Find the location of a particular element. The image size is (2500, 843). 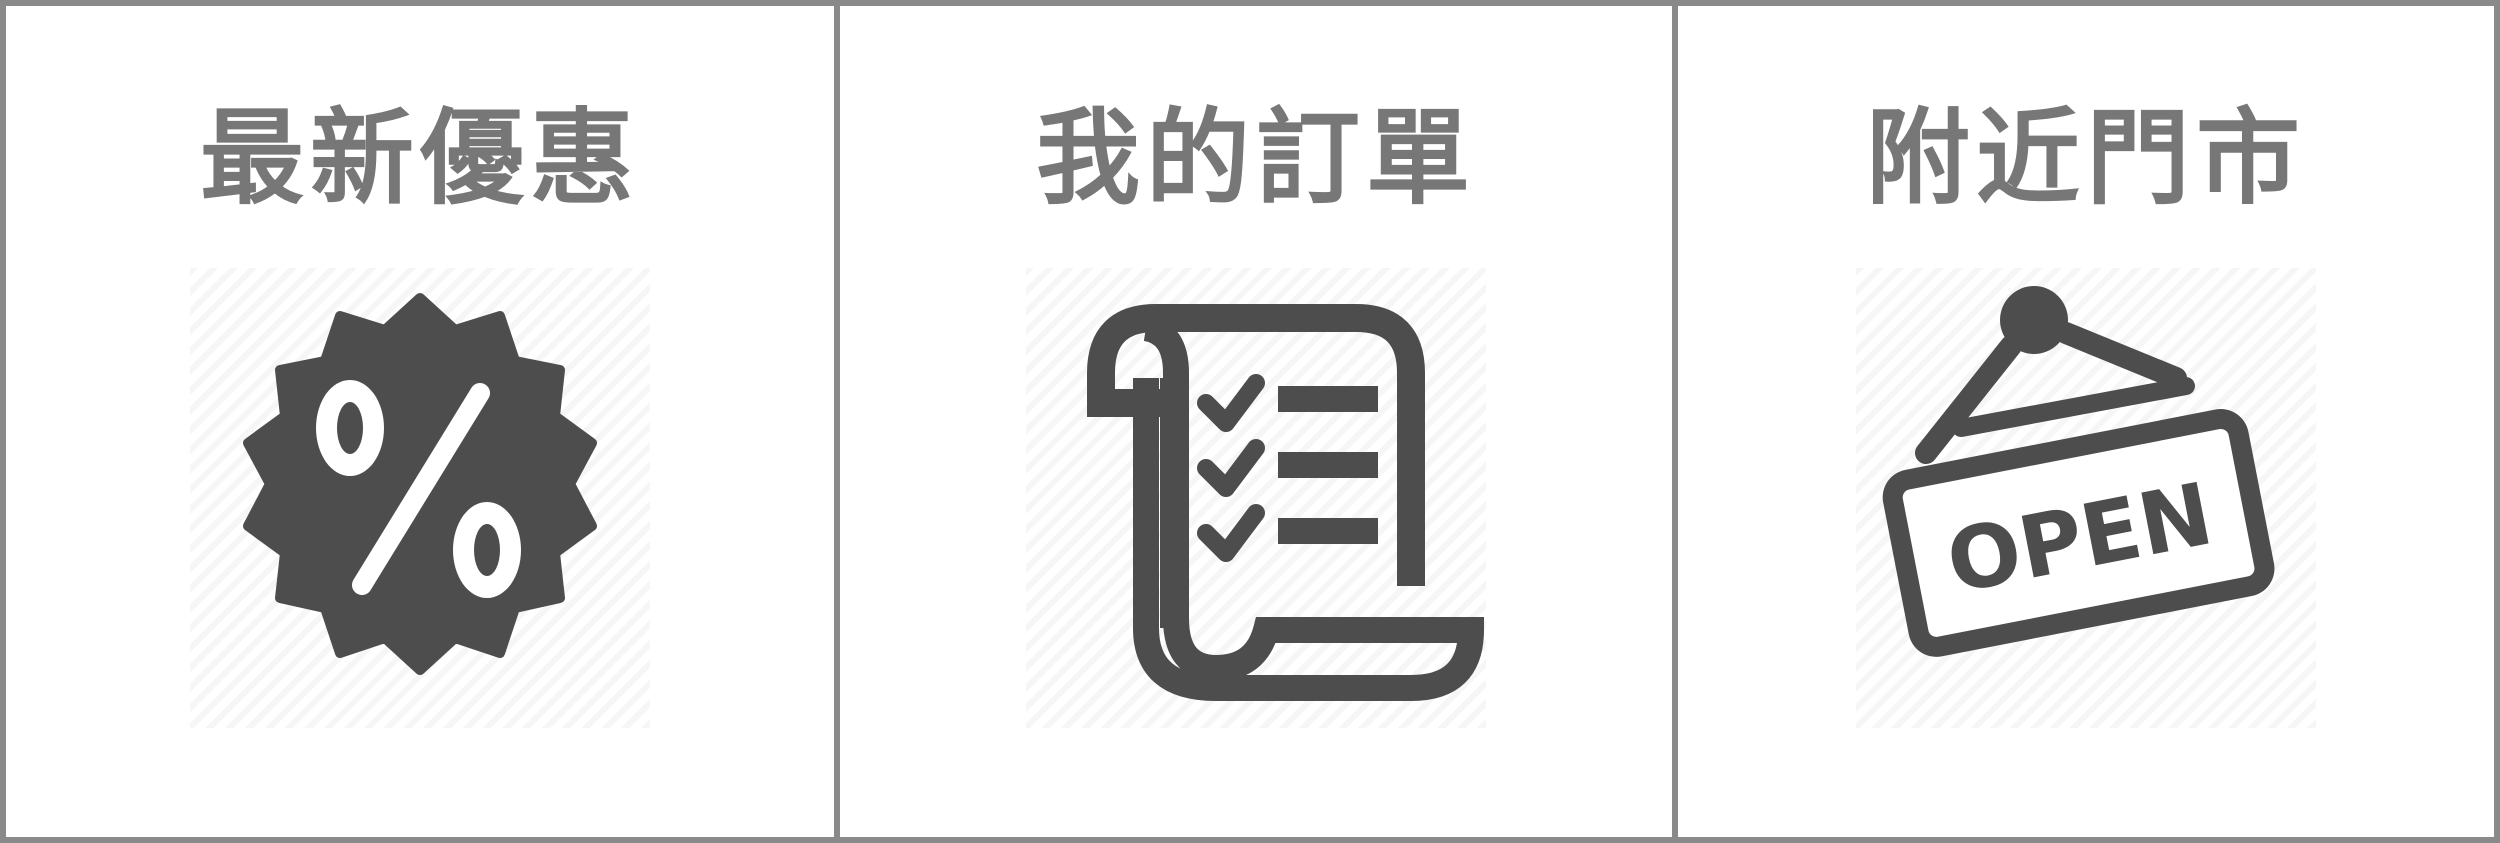

my-orders-icon-area is located at coordinates (1256, 498).